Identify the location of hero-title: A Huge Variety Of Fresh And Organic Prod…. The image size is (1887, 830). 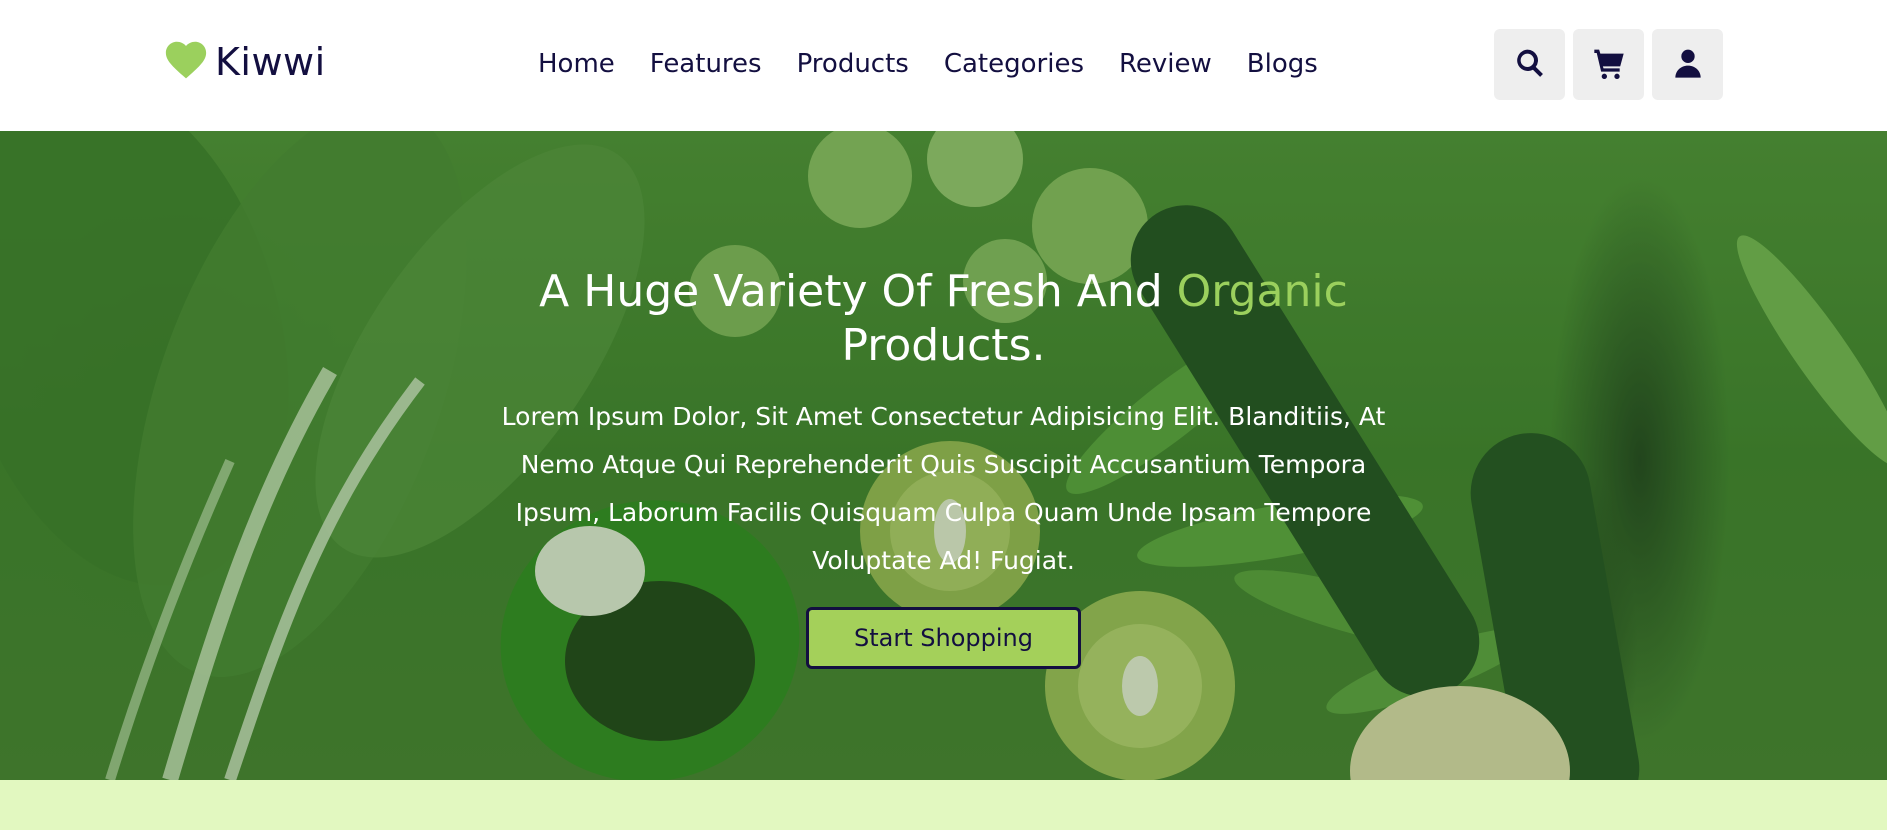
(944, 319).